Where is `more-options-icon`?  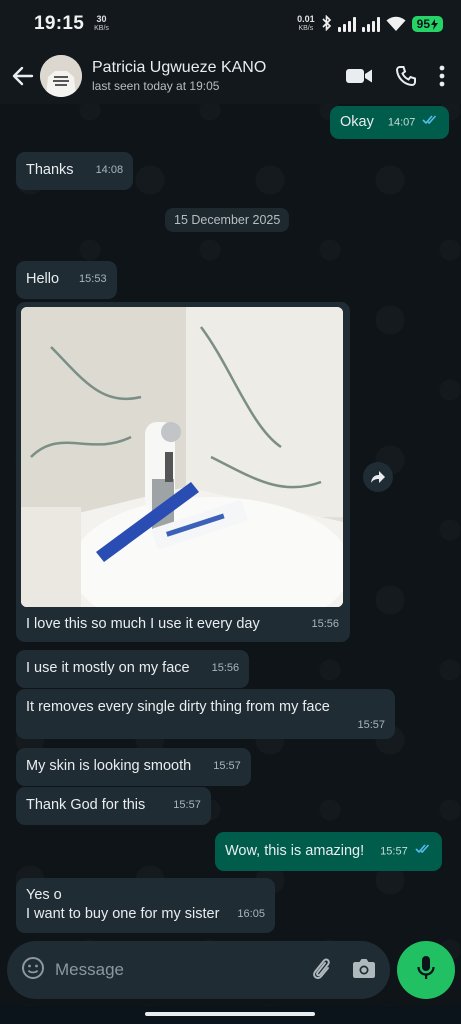 more-options-icon is located at coordinates (442, 76).